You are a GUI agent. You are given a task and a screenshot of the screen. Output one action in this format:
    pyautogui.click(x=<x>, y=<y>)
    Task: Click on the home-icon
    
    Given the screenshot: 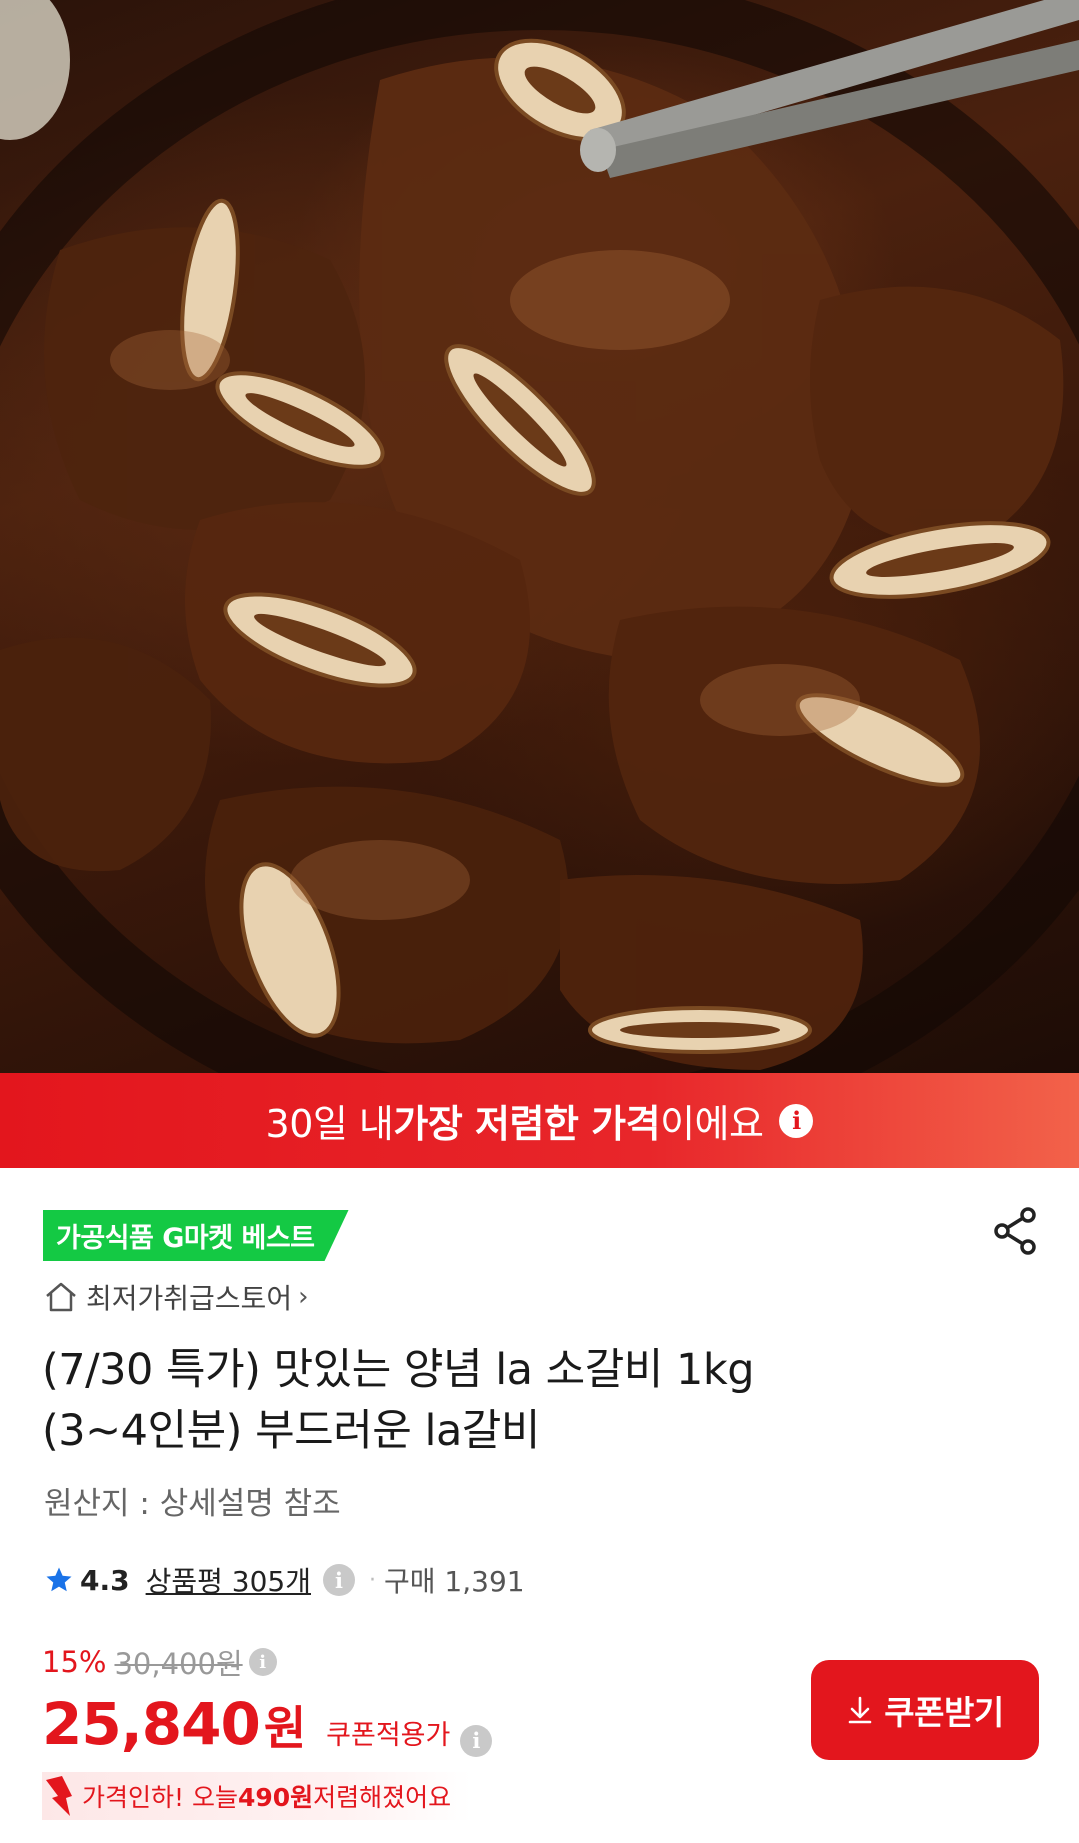 What is the action you would take?
    pyautogui.click(x=61, y=1297)
    